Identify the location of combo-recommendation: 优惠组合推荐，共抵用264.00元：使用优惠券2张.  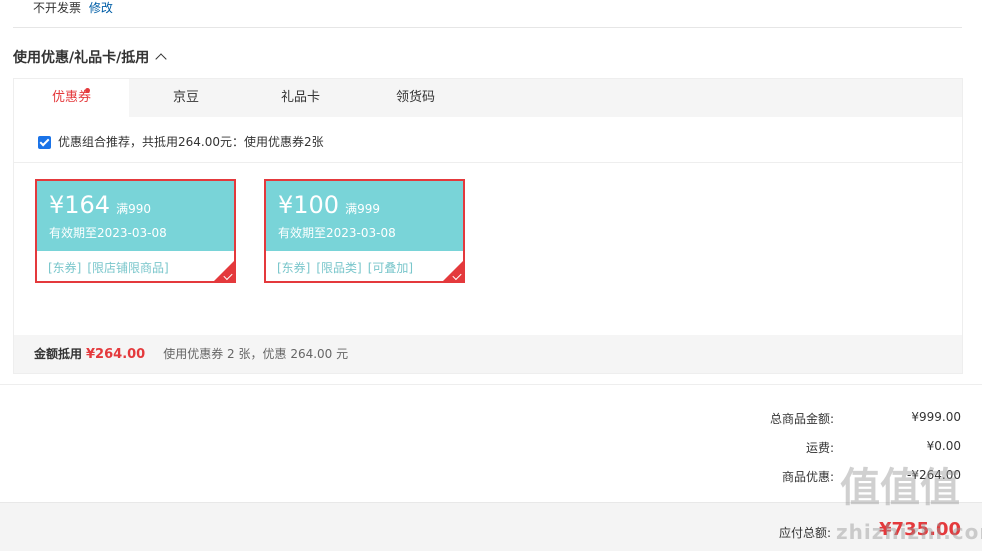
(181, 142).